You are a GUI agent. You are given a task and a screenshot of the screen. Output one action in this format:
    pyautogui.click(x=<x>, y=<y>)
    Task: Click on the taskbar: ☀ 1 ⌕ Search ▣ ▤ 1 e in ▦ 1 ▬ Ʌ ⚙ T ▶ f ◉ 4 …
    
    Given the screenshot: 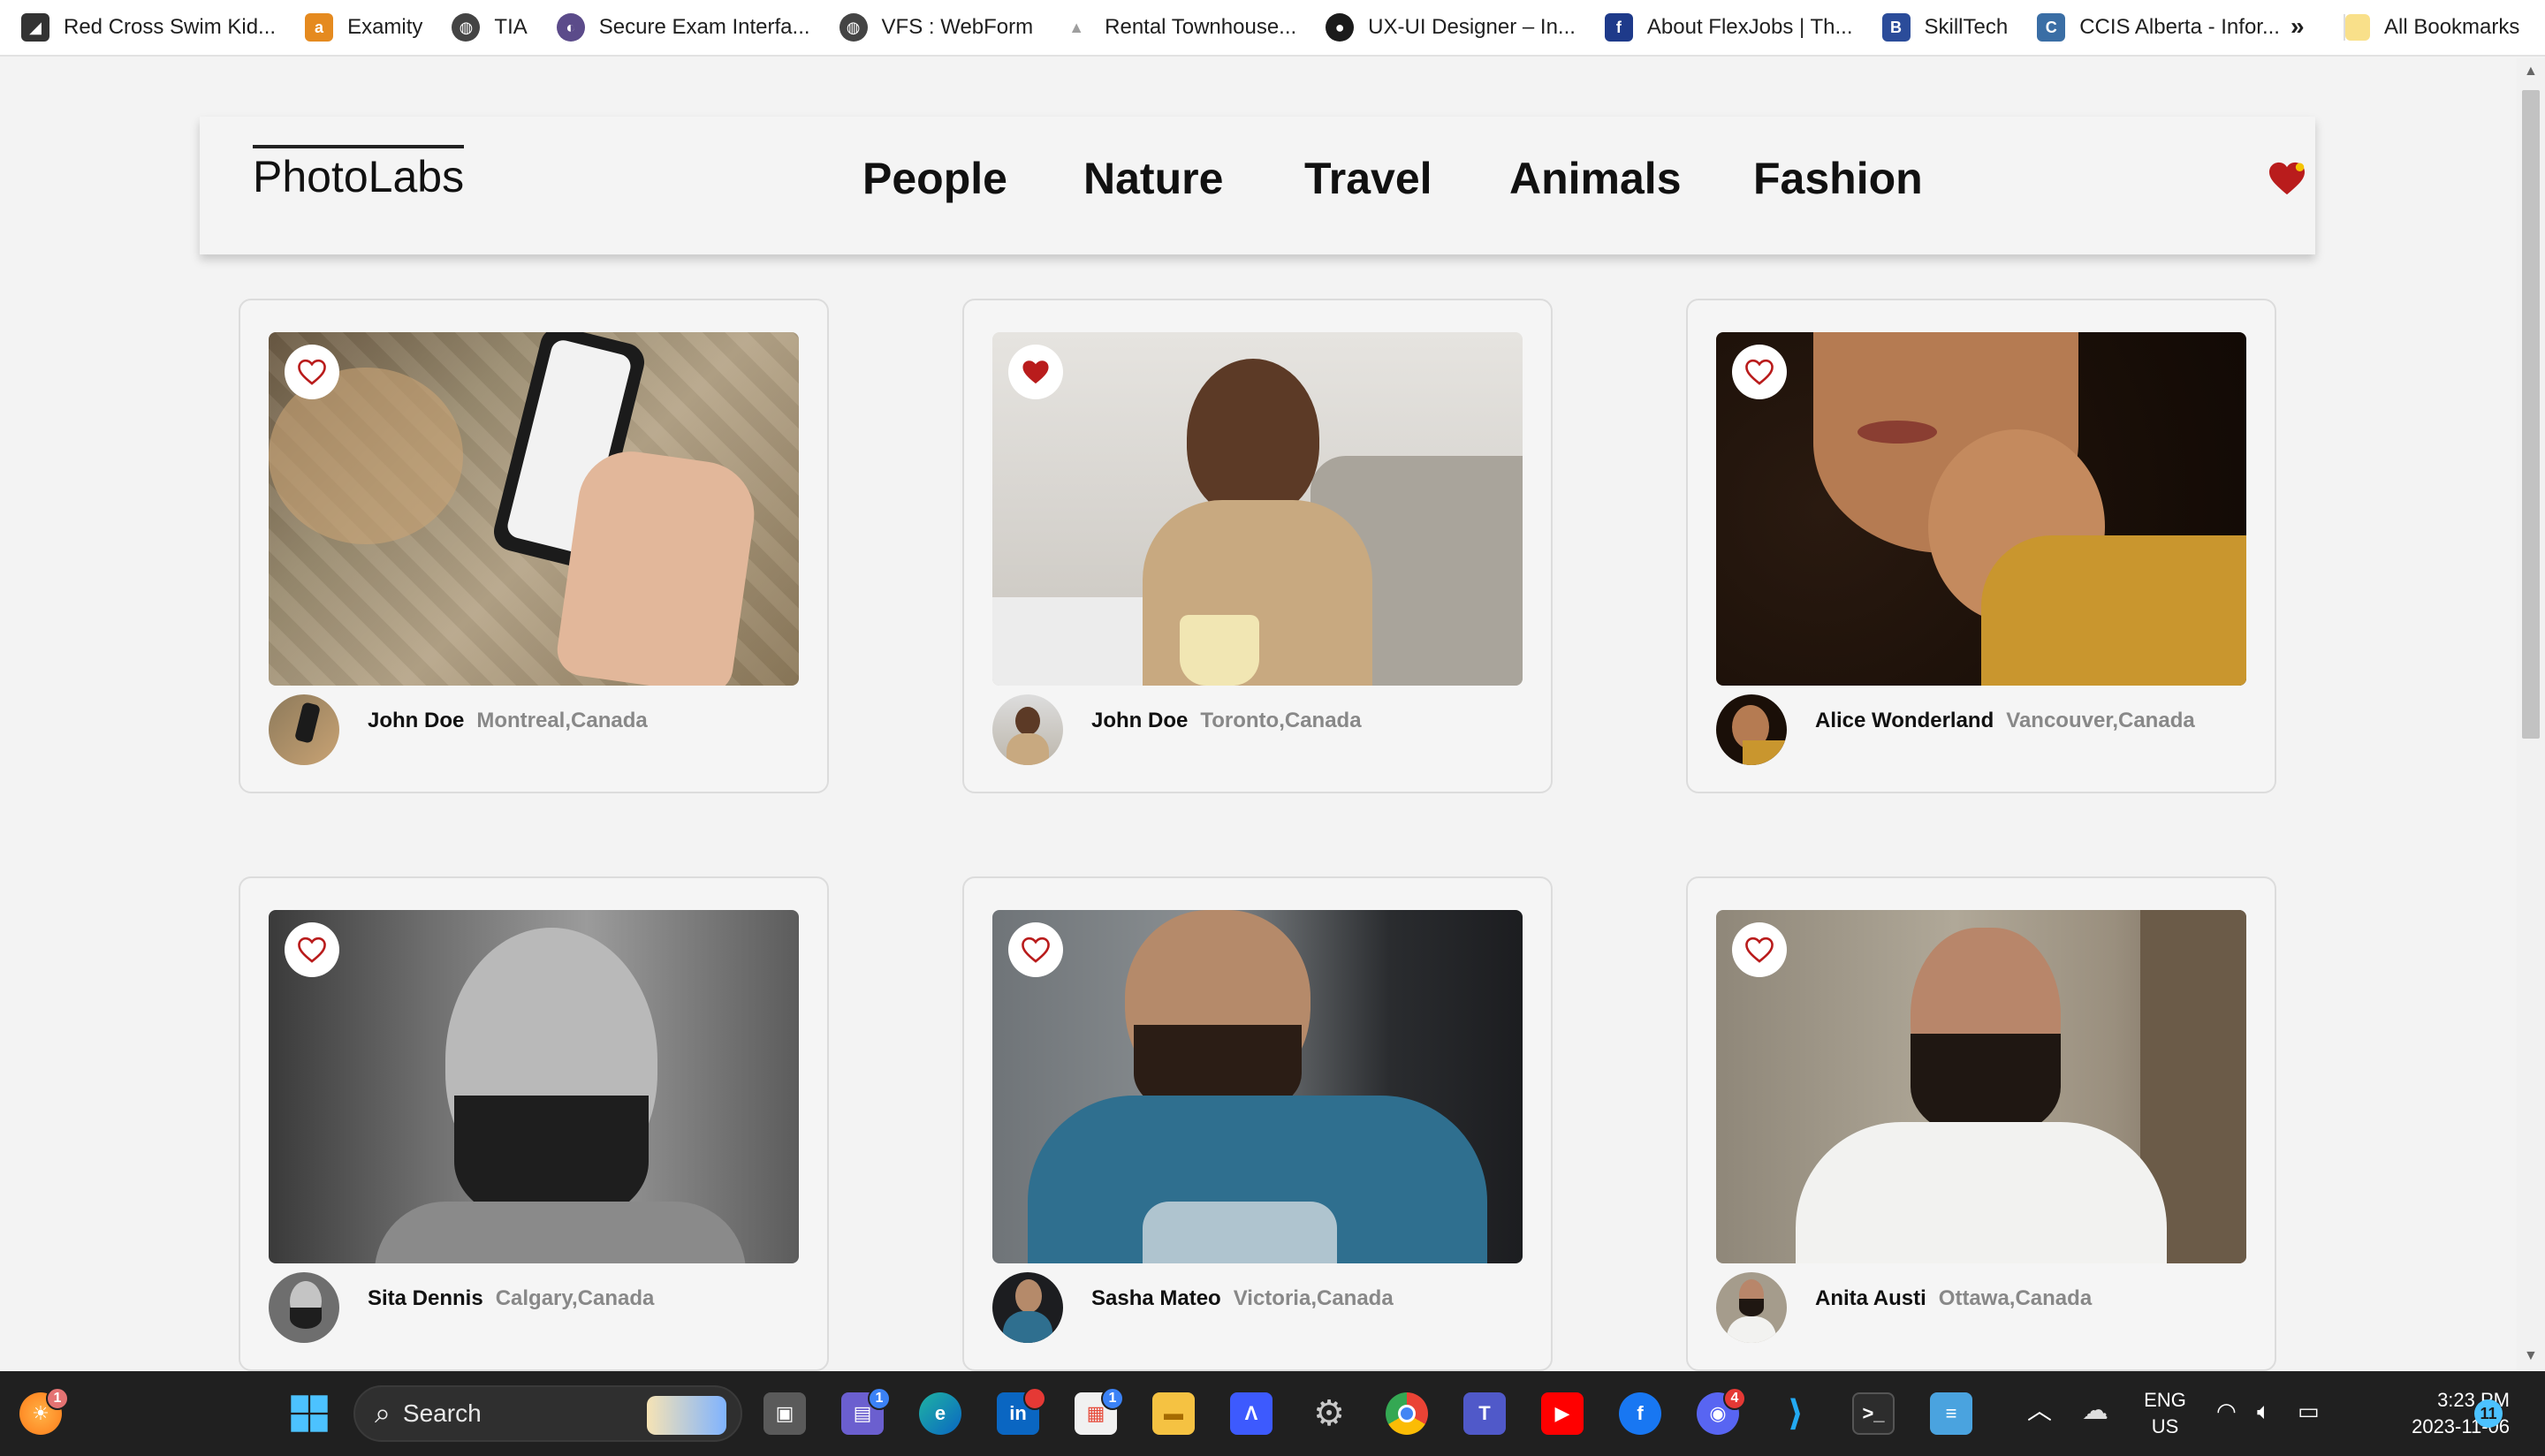 What is the action you would take?
    pyautogui.click(x=1272, y=1413)
    